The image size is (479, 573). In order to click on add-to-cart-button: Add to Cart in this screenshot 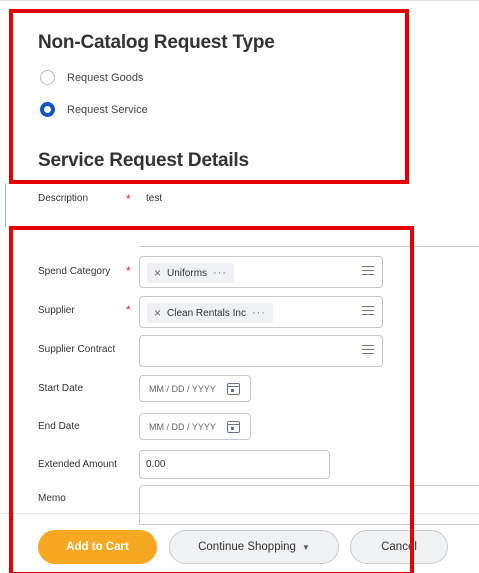, I will do `click(97, 547)`.